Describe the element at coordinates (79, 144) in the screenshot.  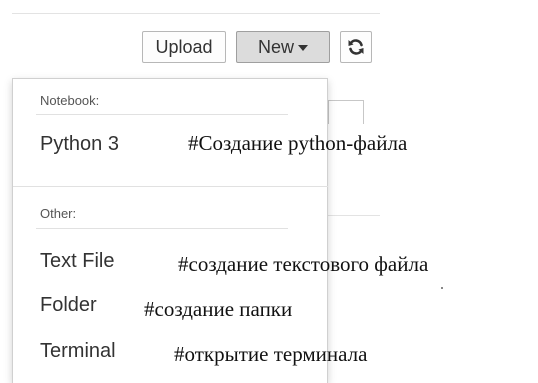
I see `menu-item-python3: Python 3` at that location.